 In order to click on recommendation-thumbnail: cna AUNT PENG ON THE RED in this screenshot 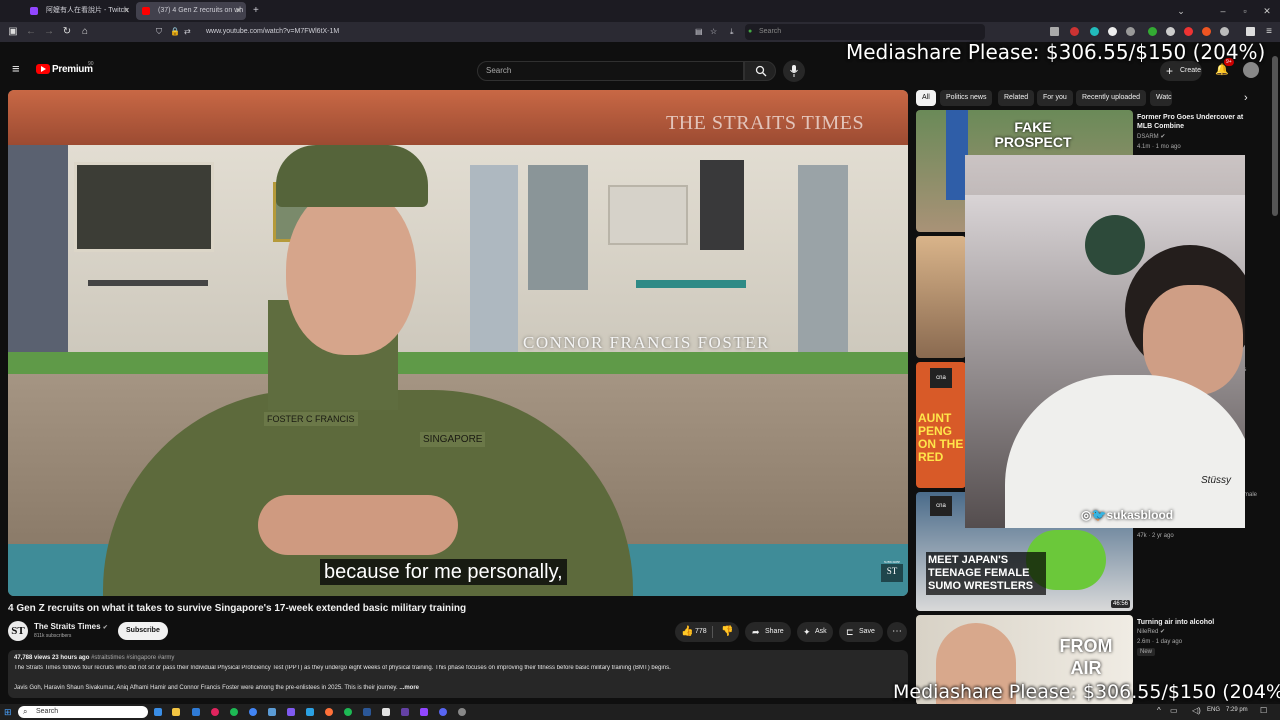, I will do `click(941, 425)`.